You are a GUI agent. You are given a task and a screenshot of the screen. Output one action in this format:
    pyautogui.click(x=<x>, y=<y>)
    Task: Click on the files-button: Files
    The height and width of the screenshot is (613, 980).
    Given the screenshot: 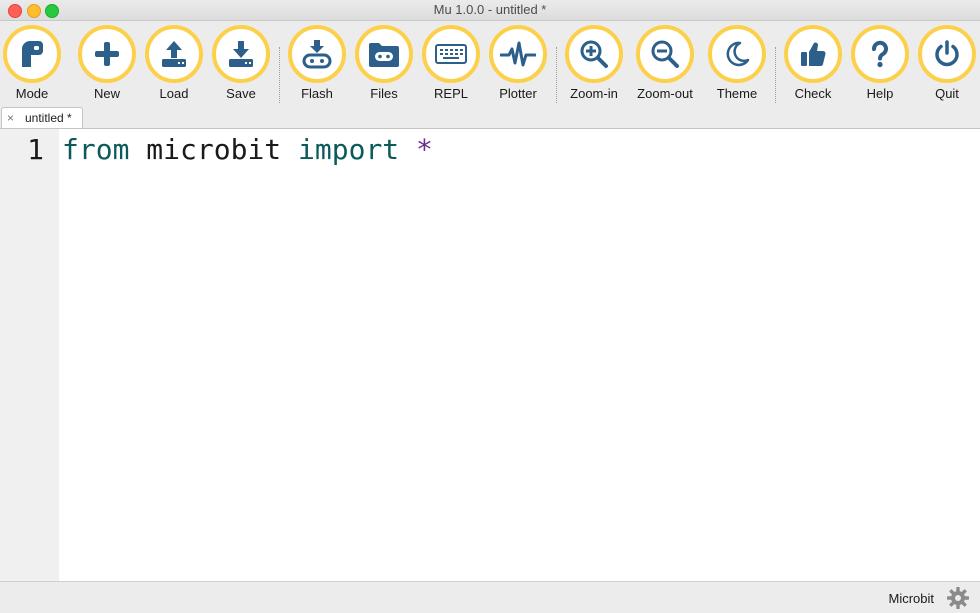 What is the action you would take?
    pyautogui.click(x=384, y=65)
    